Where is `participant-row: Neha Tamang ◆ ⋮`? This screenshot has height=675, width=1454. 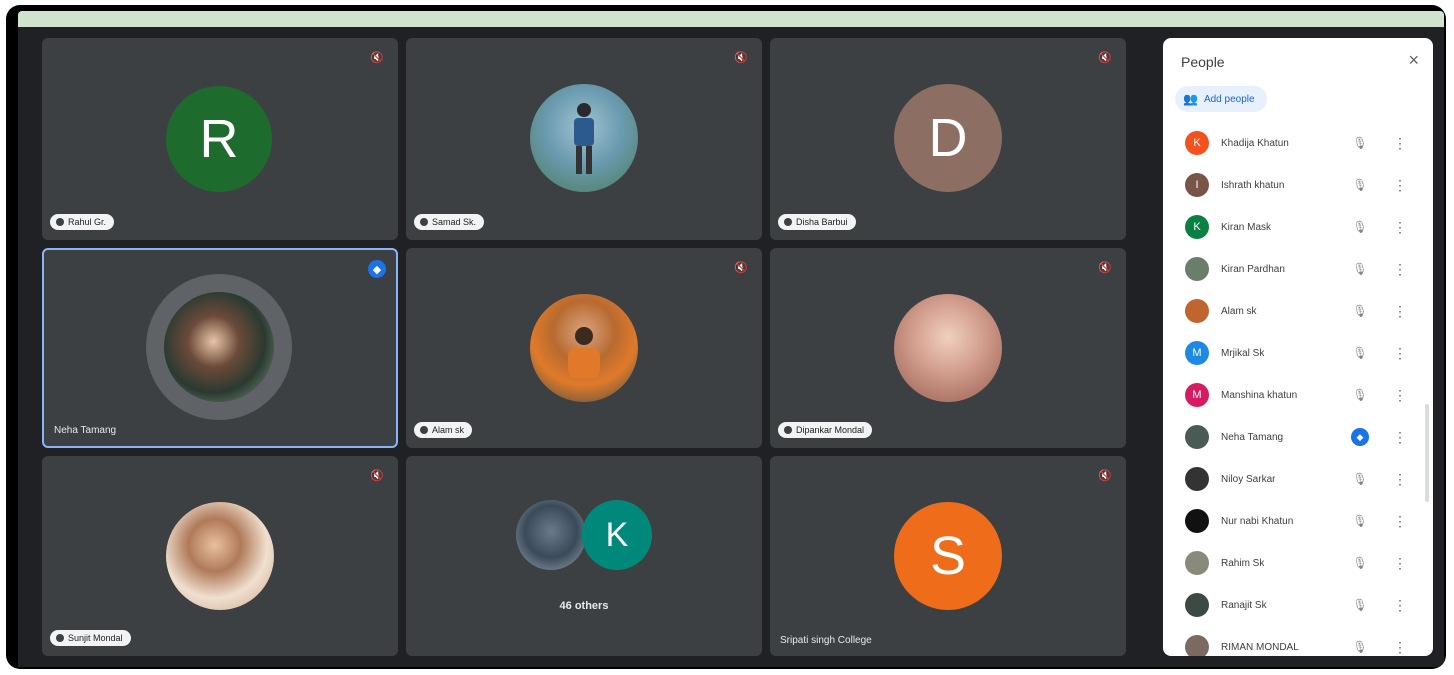
participant-row: Neha Tamang ◆ ⋮ is located at coordinates (1294, 437).